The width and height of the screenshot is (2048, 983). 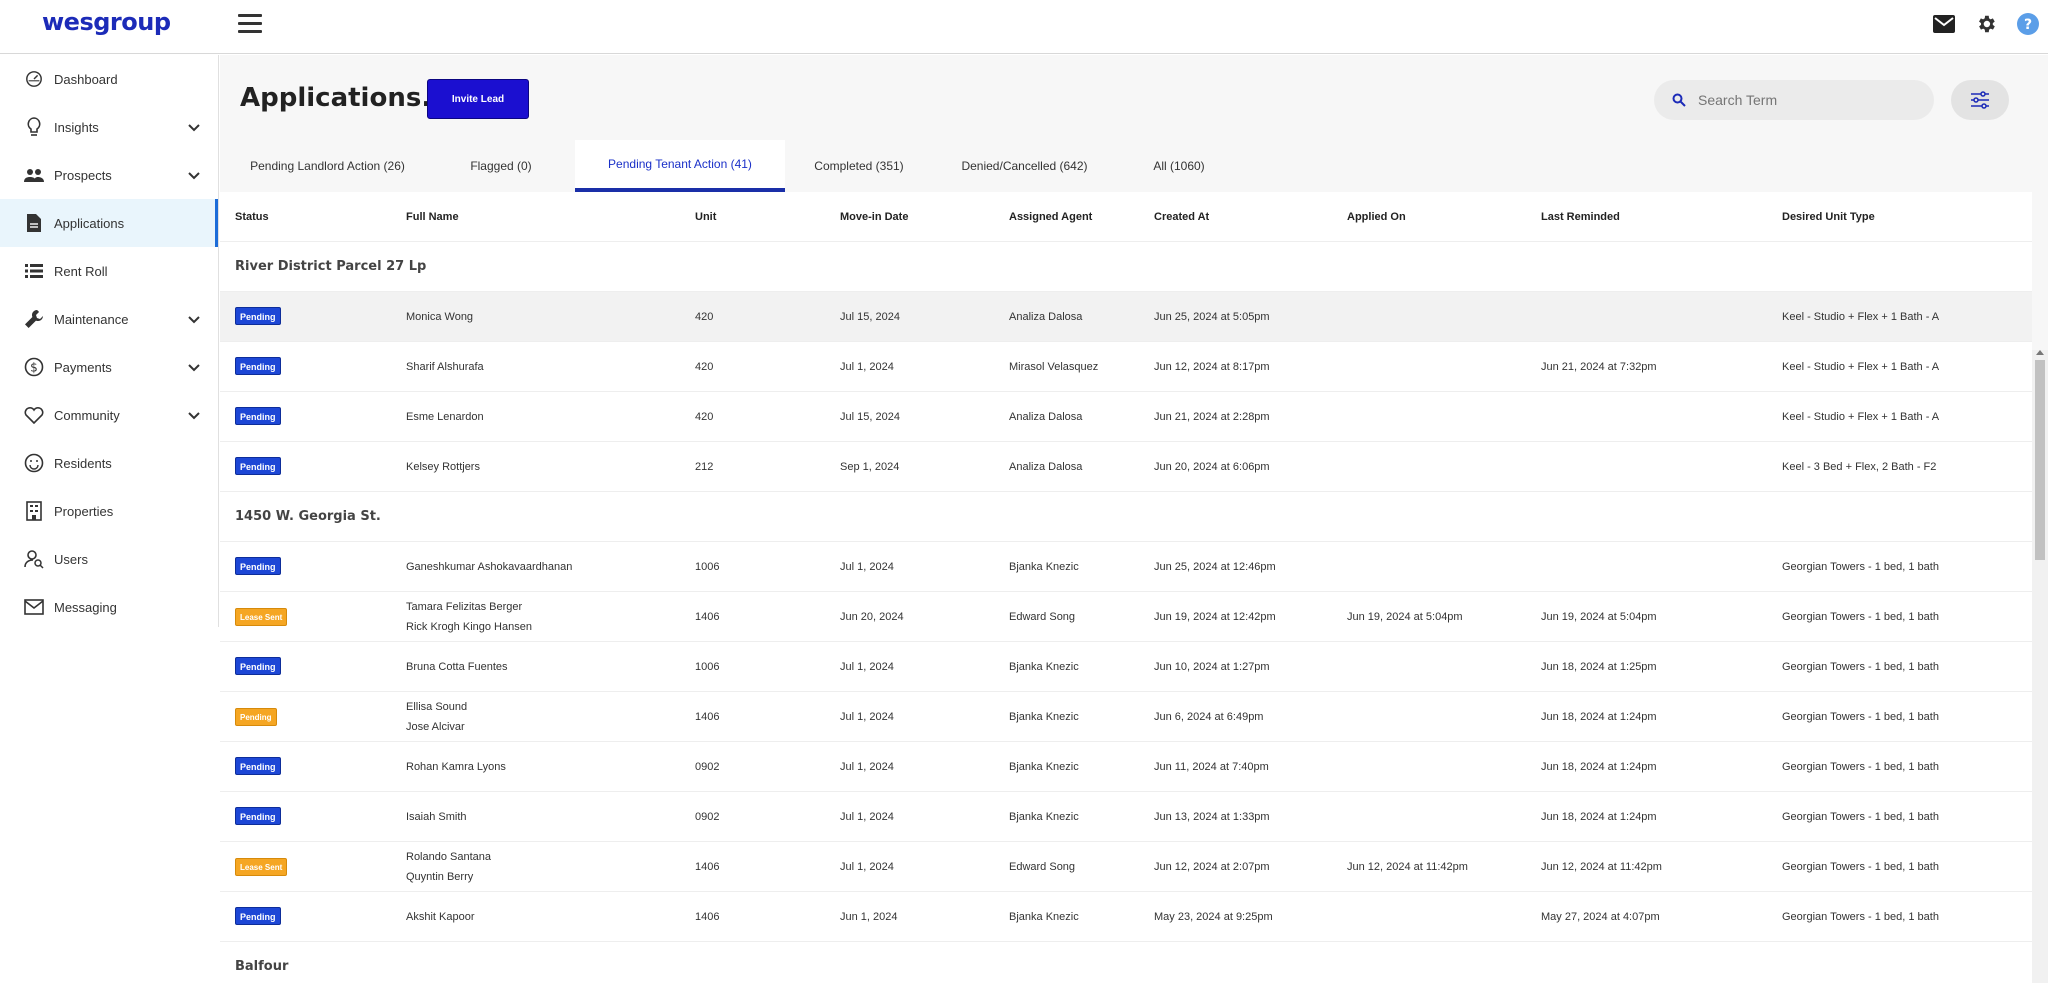 What do you see at coordinates (457, 666) in the screenshot?
I see `applicant-name: Bruna Cotta Fuentes` at bounding box center [457, 666].